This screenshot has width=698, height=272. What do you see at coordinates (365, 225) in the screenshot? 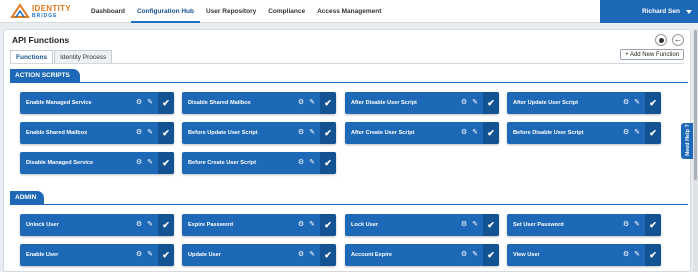
I see `function-card-label: Lock User` at bounding box center [365, 225].